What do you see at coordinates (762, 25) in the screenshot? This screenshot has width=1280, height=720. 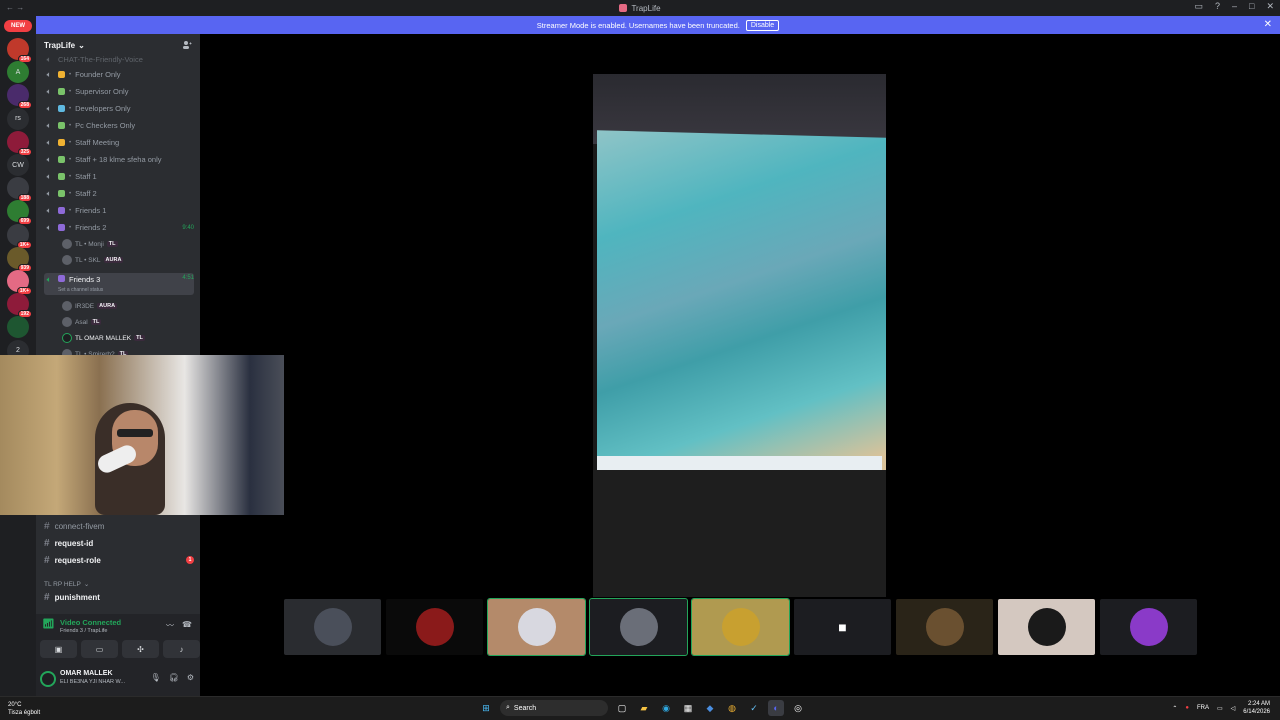 I see `disable-streamer-mode-button: Disable` at bounding box center [762, 25].